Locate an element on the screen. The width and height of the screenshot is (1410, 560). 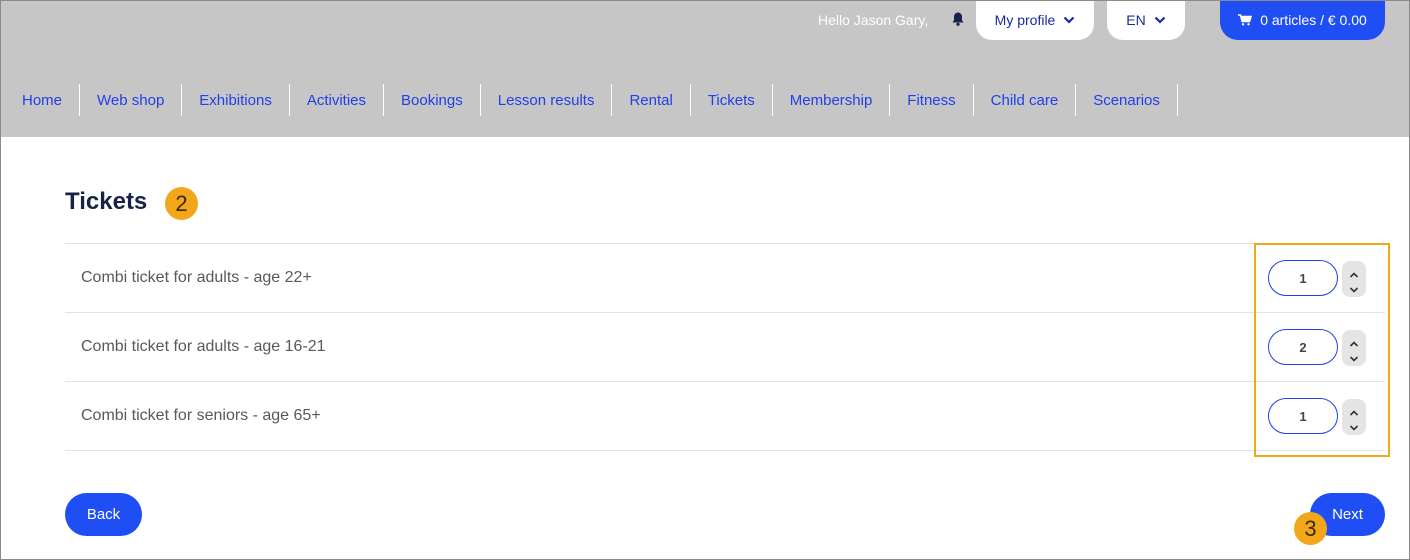
cart-button: 0 articles / € 0.00 is located at coordinates (1302, 20).